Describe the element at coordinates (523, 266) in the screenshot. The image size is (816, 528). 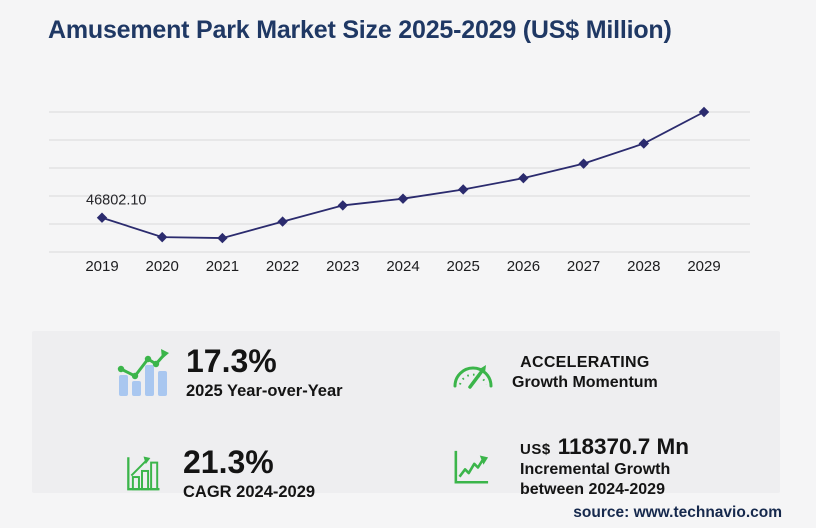
I see `x-tick-2026: 2026` at that location.